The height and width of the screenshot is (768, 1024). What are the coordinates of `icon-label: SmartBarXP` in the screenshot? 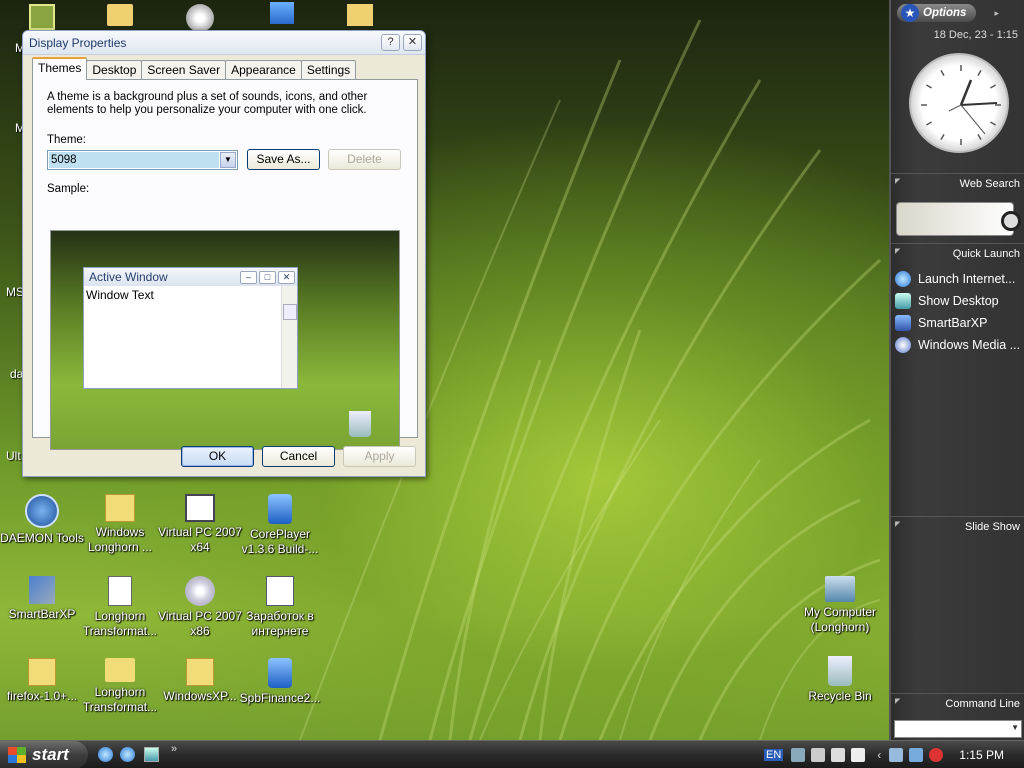 It's located at (42, 614).